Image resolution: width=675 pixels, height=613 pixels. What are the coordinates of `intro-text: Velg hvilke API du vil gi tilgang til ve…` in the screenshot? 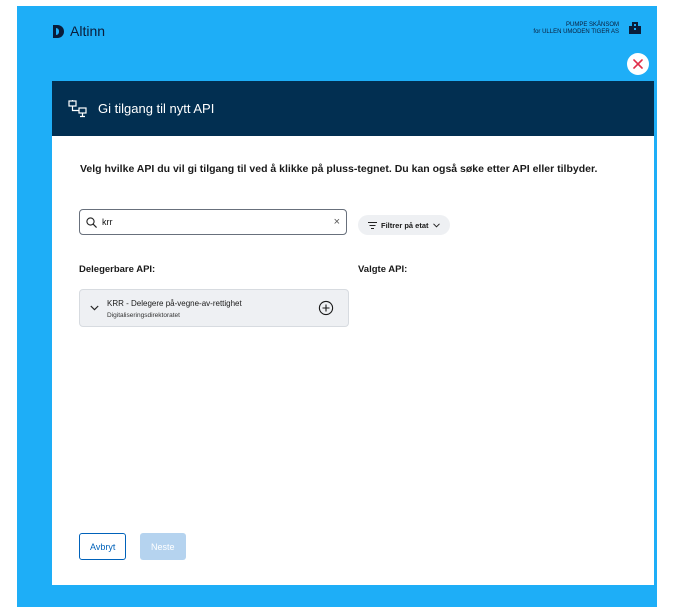 It's located at (339, 169).